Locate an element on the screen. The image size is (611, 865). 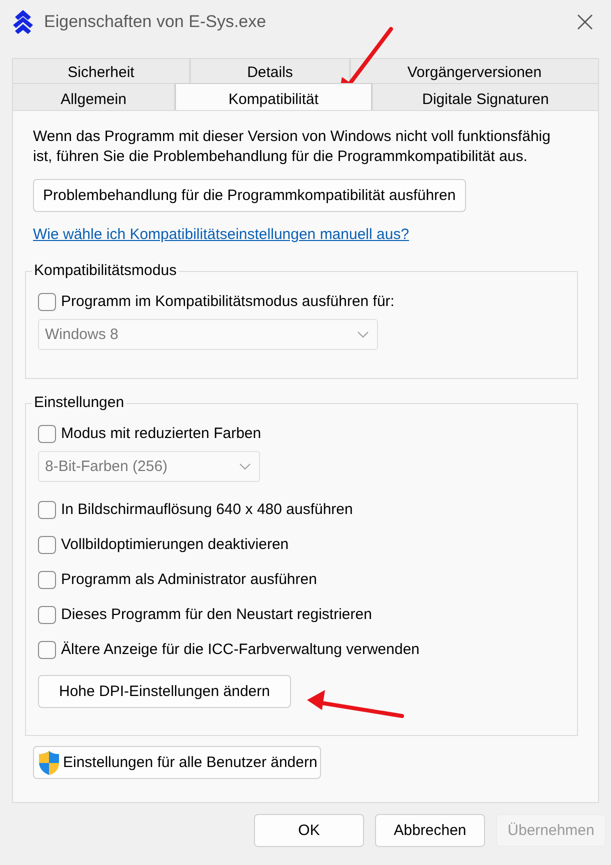
intro-text: Wenn das Programm mit dieser Version von Windows nicht voll funktionsfähig ist, führen Sie die Problembehandlung für die Programmkompatibilität aus. is located at coordinates (292, 147).